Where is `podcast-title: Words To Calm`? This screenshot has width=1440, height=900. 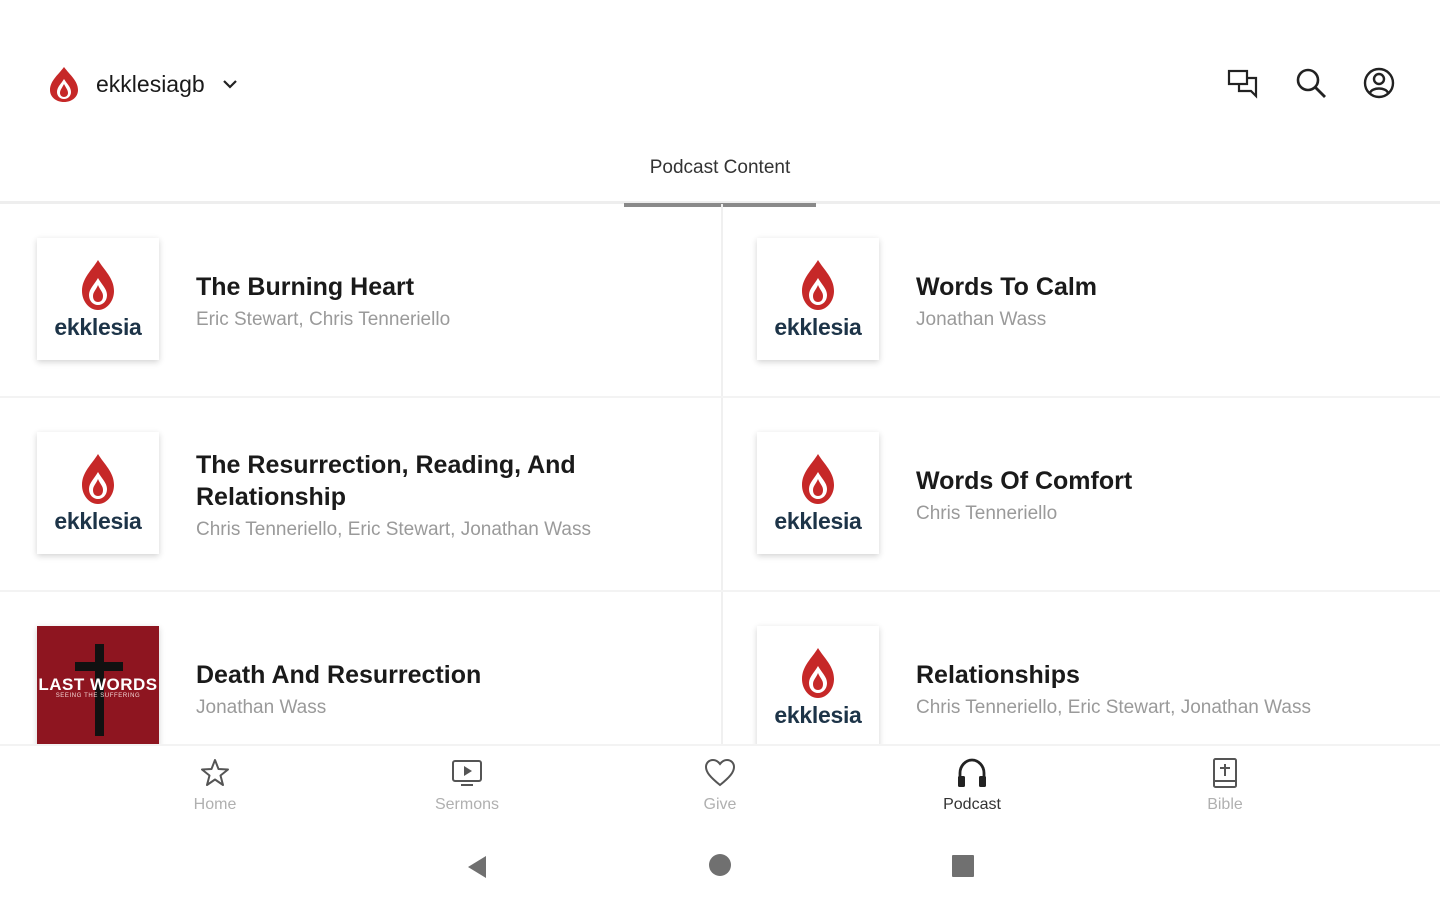 podcast-title: Words To Calm is located at coordinates (1007, 287).